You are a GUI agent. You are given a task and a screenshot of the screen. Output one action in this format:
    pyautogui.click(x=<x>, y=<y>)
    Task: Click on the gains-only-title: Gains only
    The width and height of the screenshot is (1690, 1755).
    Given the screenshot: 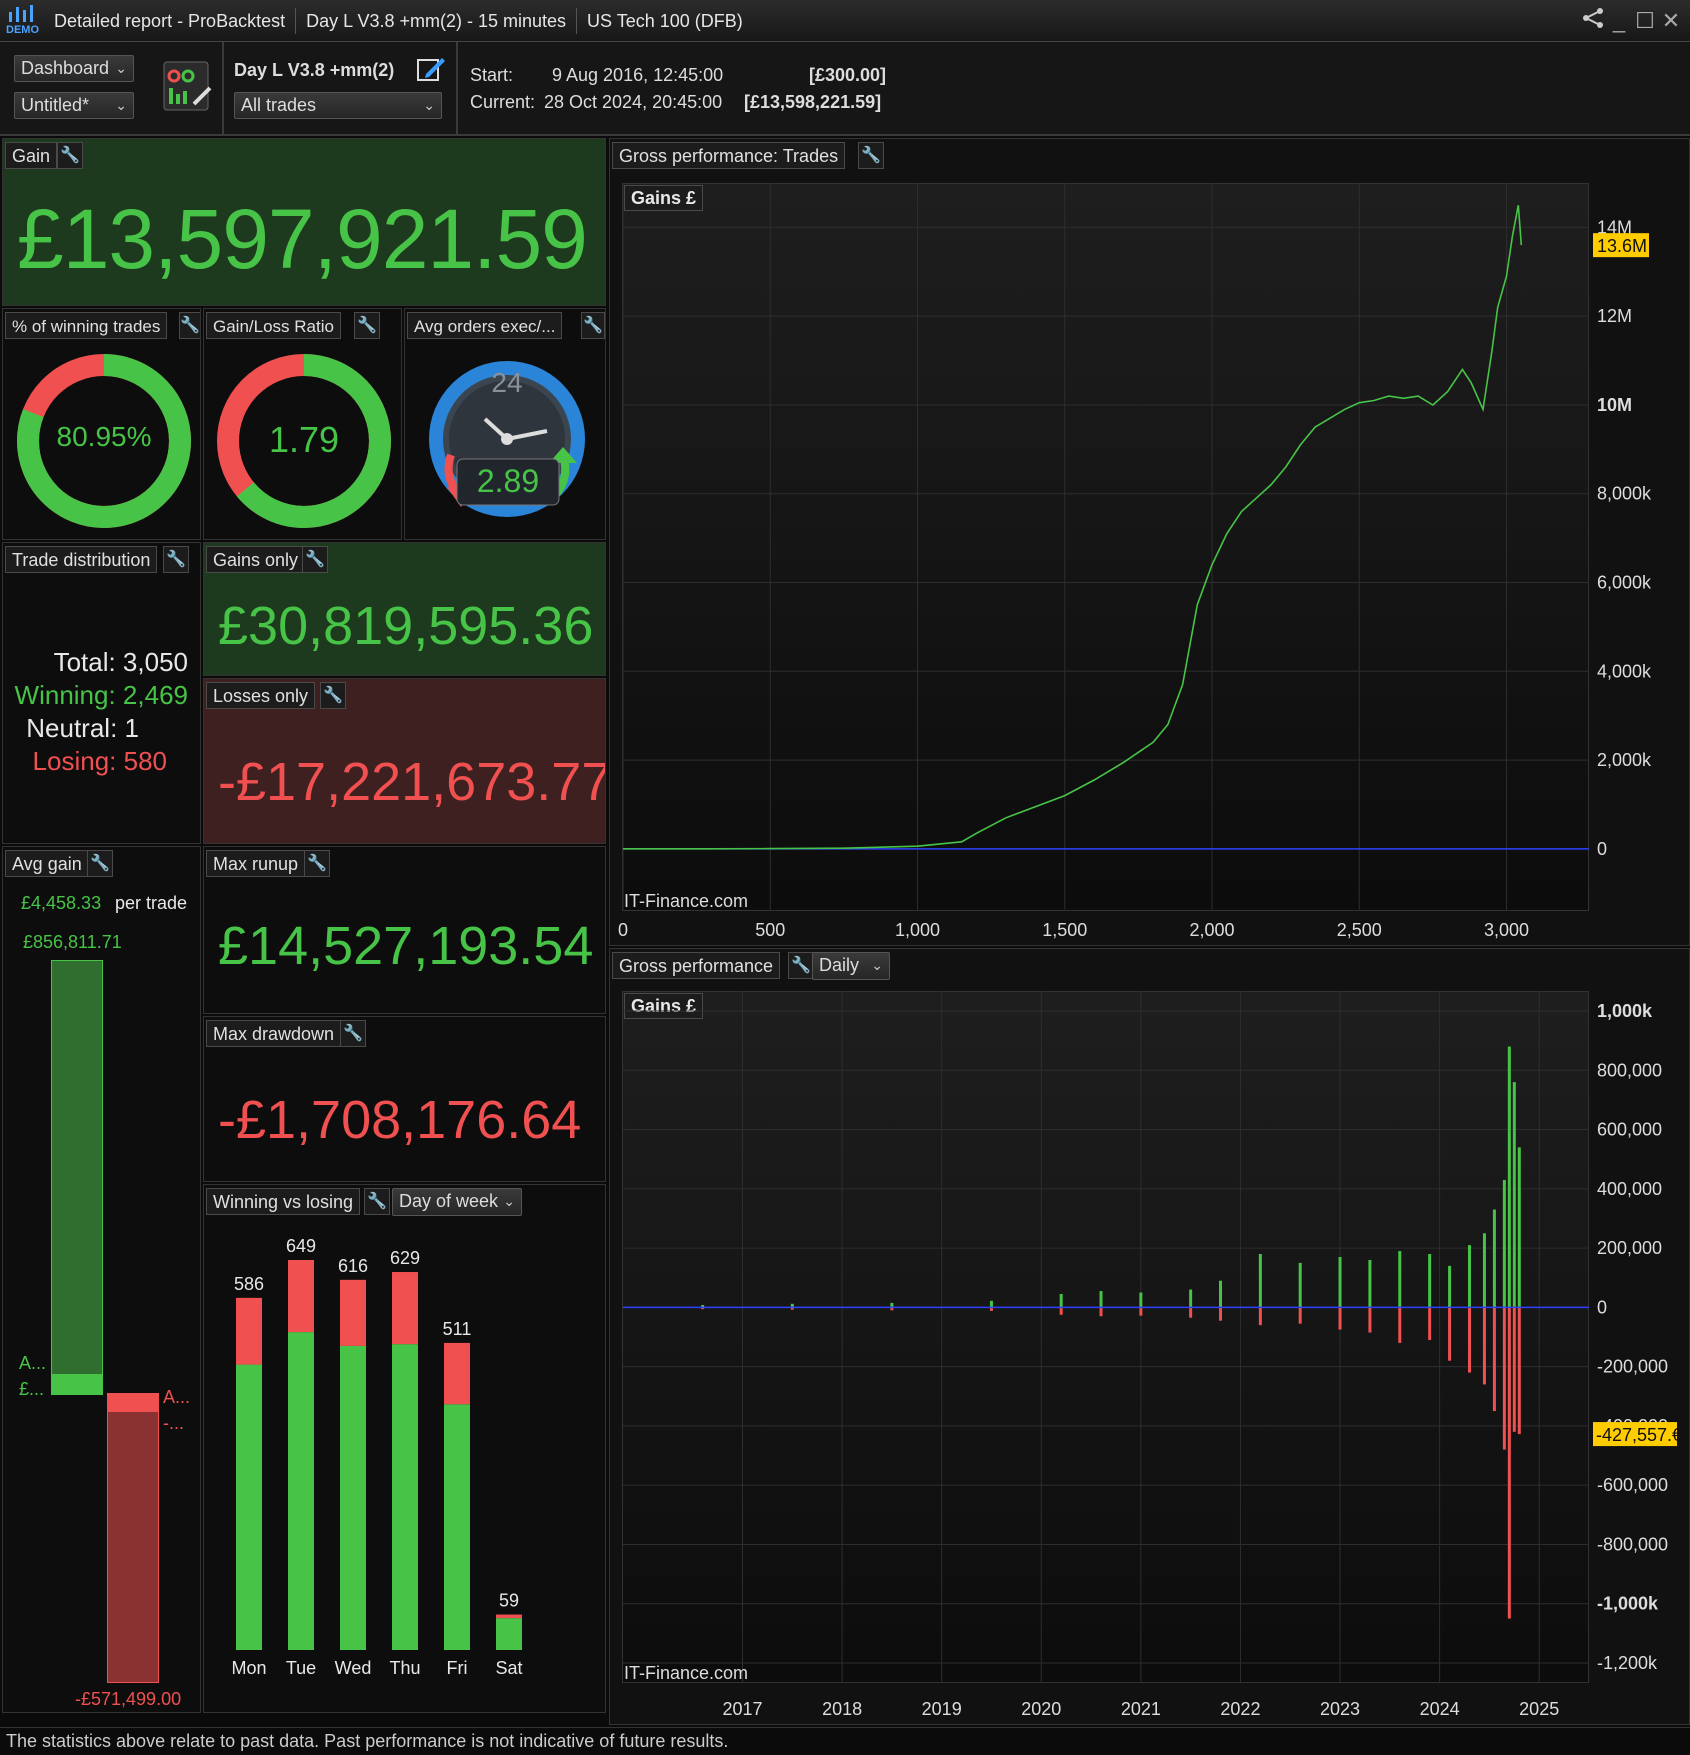 What is the action you would take?
    pyautogui.click(x=256, y=559)
    